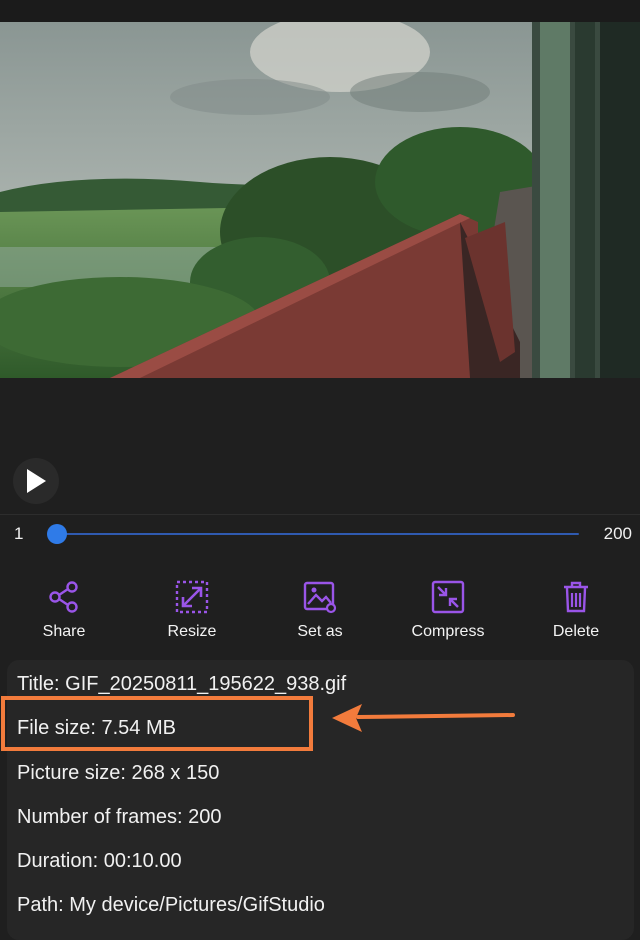 The height and width of the screenshot is (940, 640). I want to click on file-size-highlight, so click(157, 723).